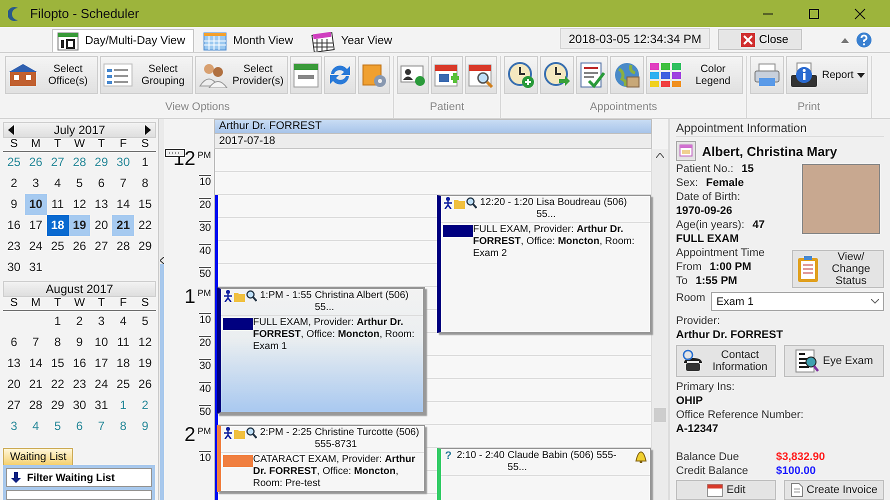  Describe the element at coordinates (321, 350) in the screenshot. I see `appointment-card: 1:PM - 1:55 Christina Albert (506) 55... FULL EXAM, Provider: Arthur Dr. FORREST, Office: Moncton, Room: Exam 1` at that location.